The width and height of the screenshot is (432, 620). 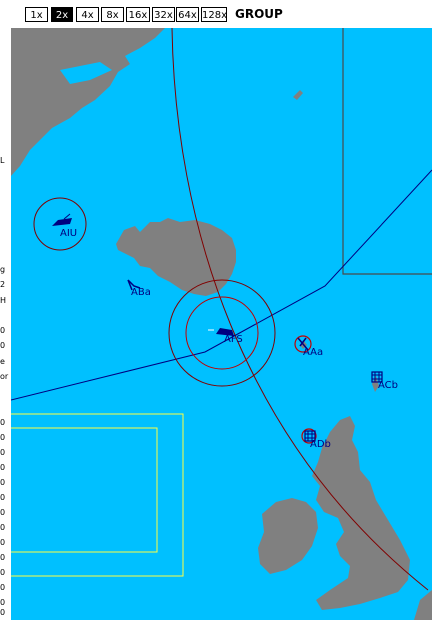 I want to click on aircraft-icon, so click(x=62, y=222).